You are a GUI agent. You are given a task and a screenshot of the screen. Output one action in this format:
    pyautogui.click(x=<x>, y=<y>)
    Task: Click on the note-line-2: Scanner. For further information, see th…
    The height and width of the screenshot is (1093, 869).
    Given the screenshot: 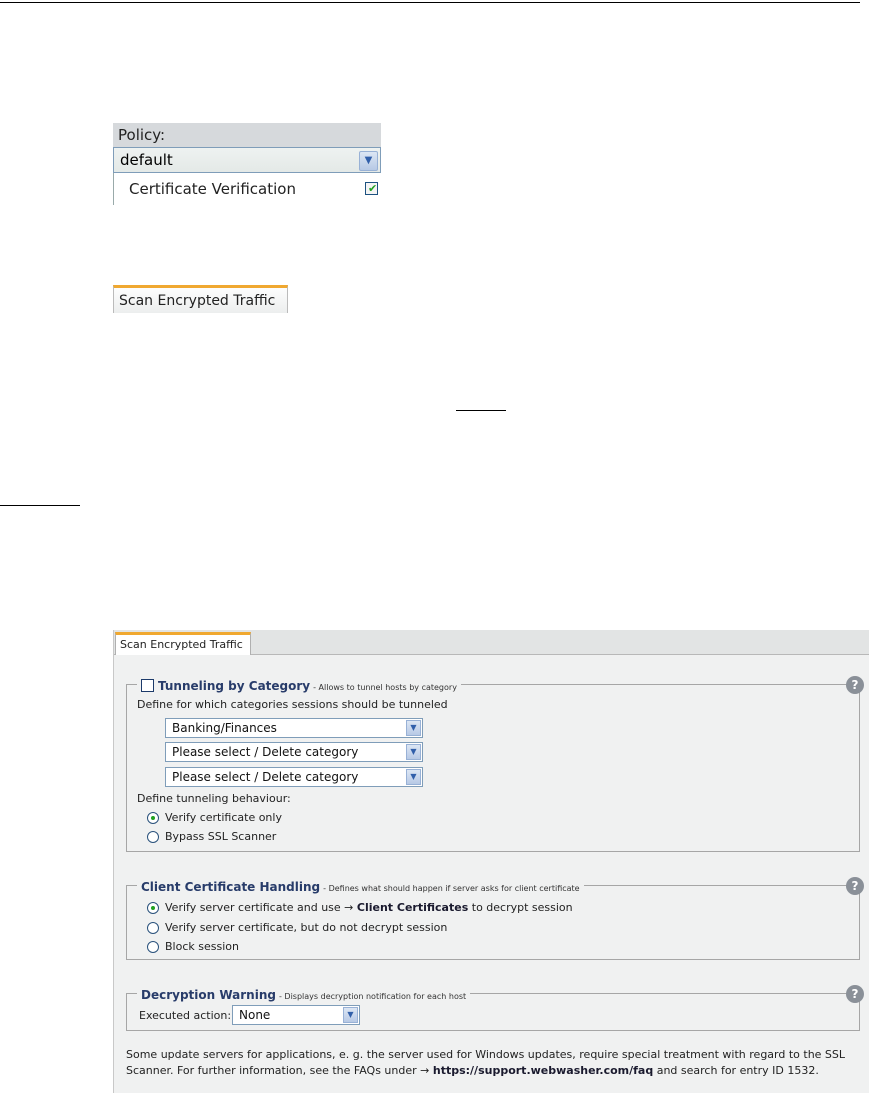 What is the action you would take?
    pyautogui.click(x=496, y=1071)
    